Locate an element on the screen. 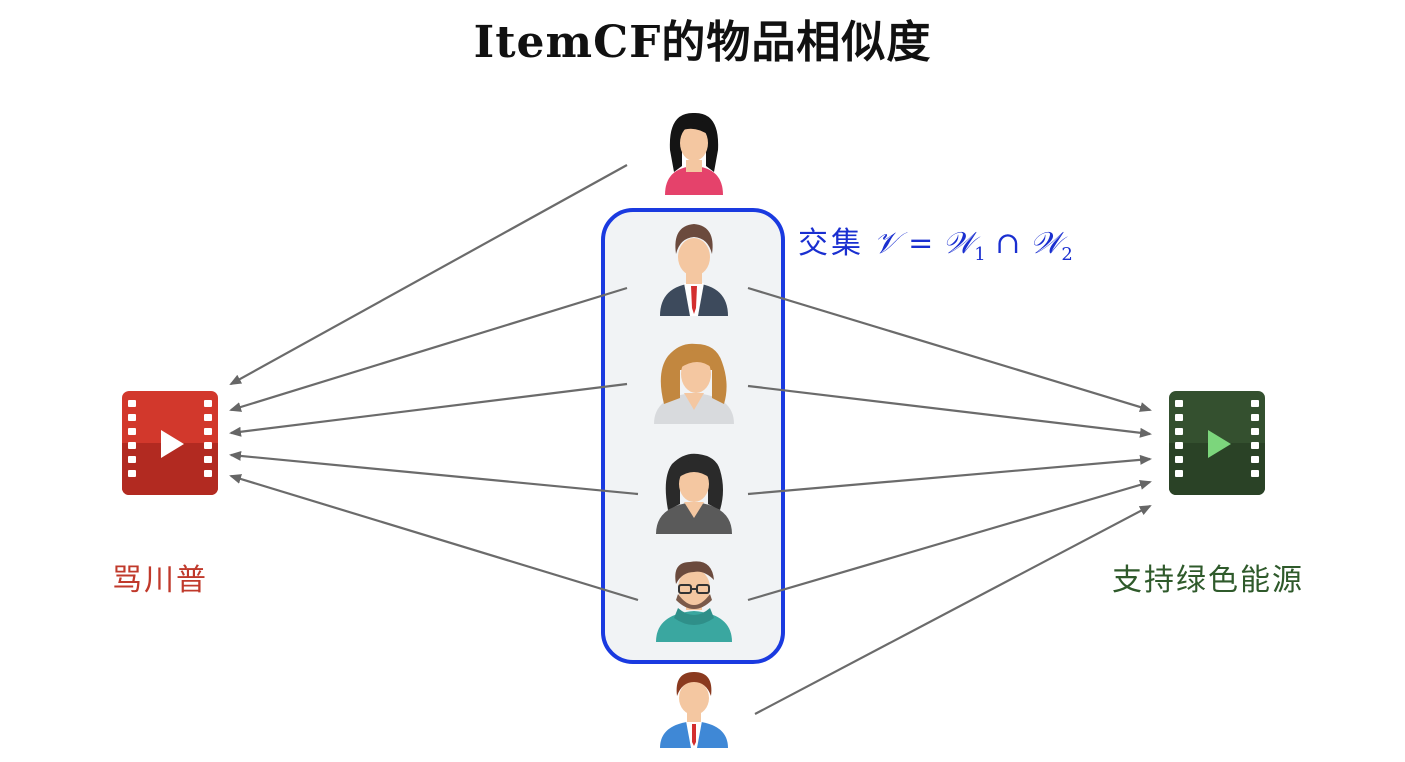  arrow-businessman-to-right is located at coordinates (949, 349).